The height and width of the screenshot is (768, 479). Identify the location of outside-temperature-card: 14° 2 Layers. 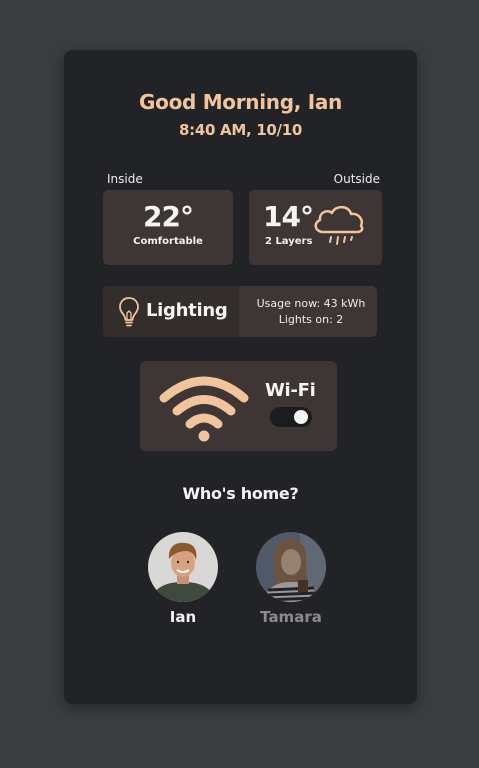
(315, 227).